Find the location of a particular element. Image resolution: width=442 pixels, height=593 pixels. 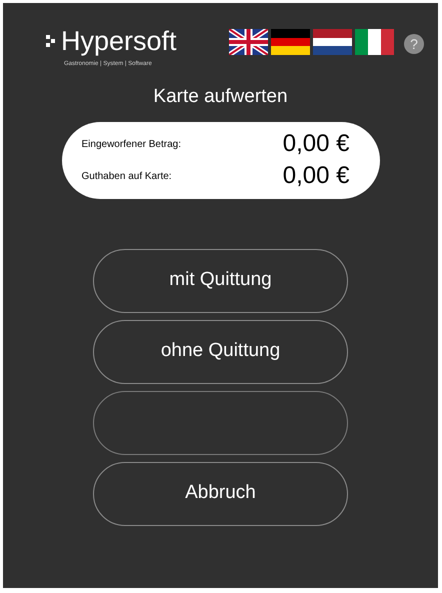

german-flag-icon is located at coordinates (290, 42).